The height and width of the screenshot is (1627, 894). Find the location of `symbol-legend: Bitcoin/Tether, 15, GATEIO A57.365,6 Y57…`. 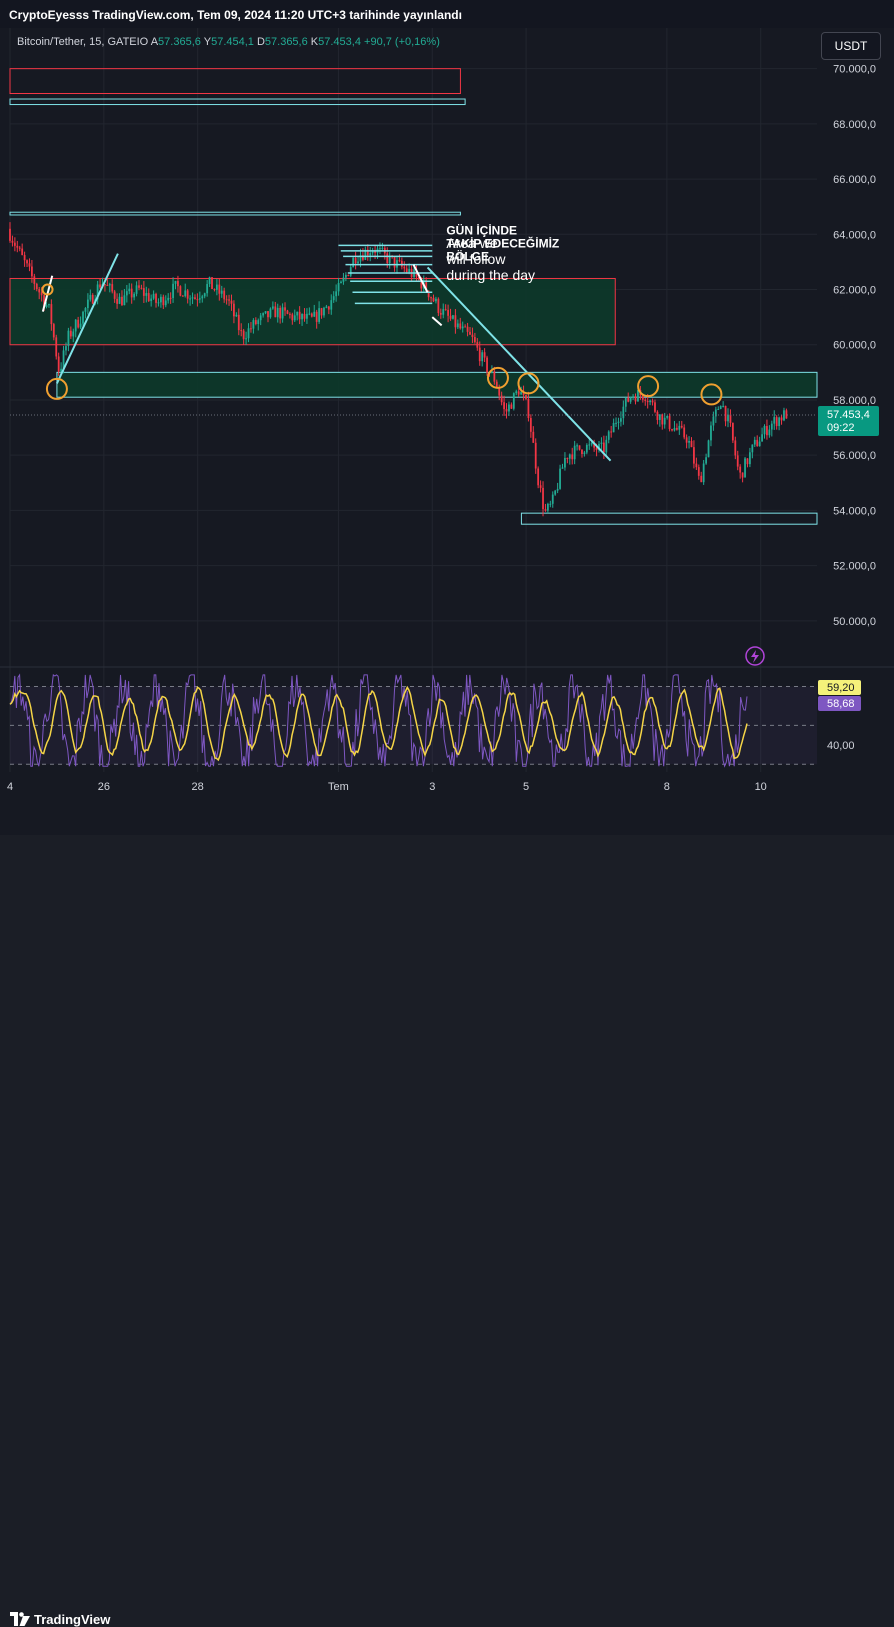

symbol-legend: Bitcoin/Tether, 15, GATEIO A57.365,6 Y57… is located at coordinates (228, 42).